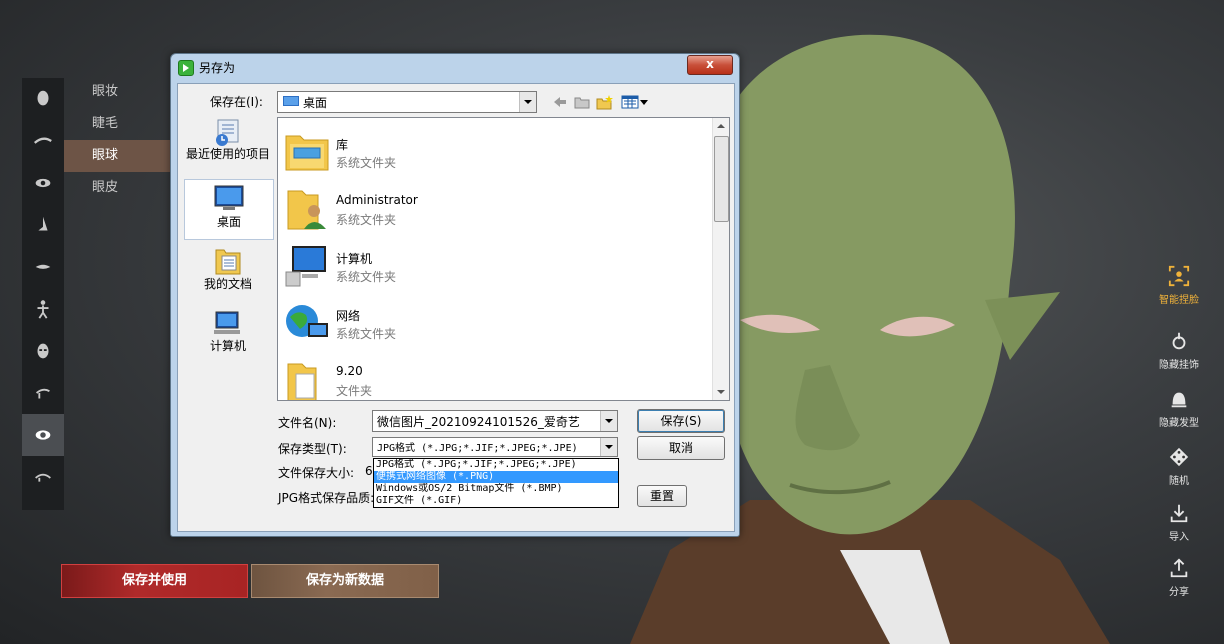 Image resolution: width=1224 pixels, height=644 pixels. What do you see at coordinates (43, 183) in the screenshot?
I see `eye-icon` at bounding box center [43, 183].